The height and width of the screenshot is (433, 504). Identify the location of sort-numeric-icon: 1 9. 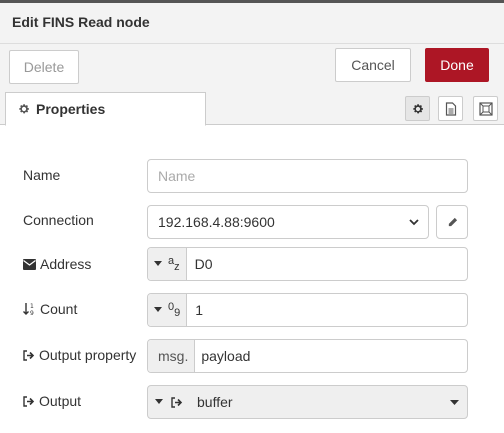
(28, 309).